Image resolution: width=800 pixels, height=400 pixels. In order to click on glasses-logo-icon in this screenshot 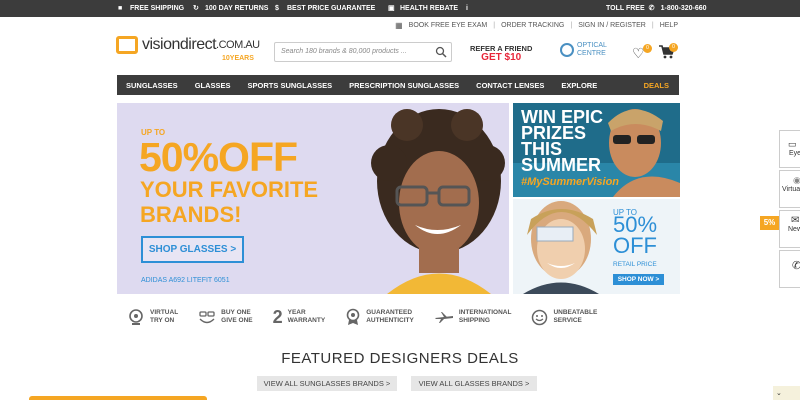, I will do `click(127, 45)`.